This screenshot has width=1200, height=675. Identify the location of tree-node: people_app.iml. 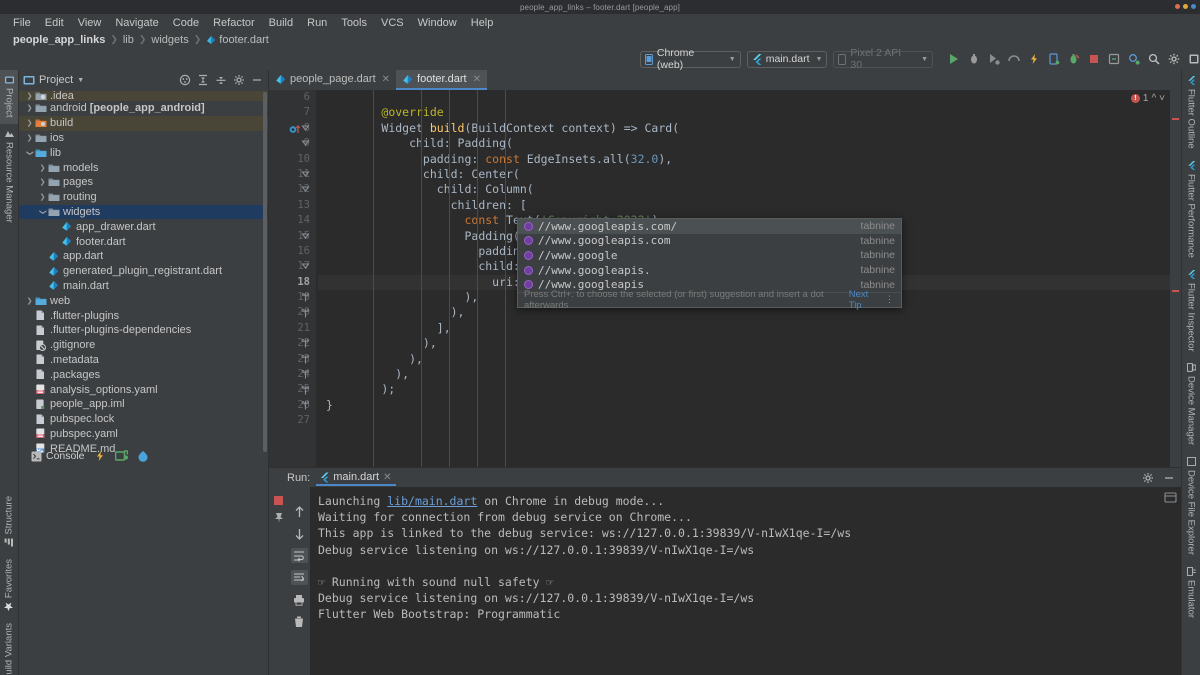
(143, 404).